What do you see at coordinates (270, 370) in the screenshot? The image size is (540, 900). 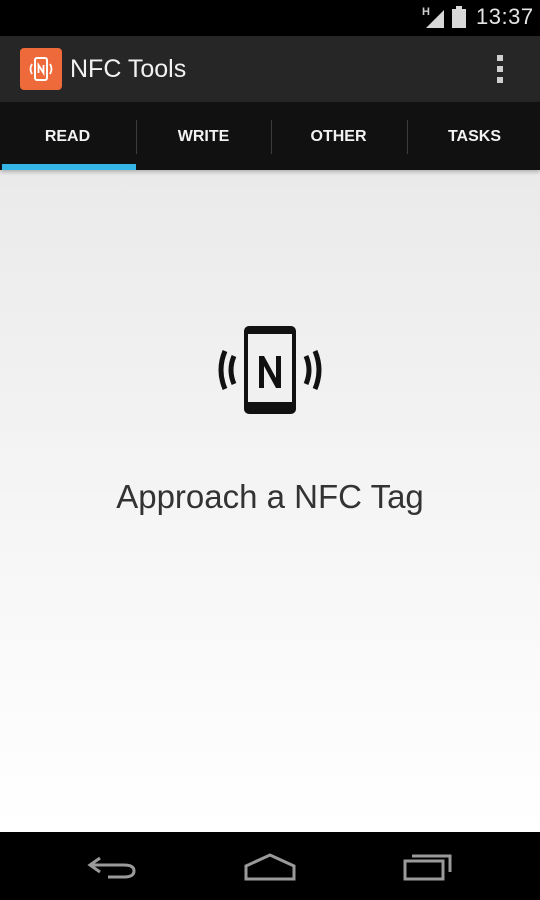 I see `nfc-phone-icon` at bounding box center [270, 370].